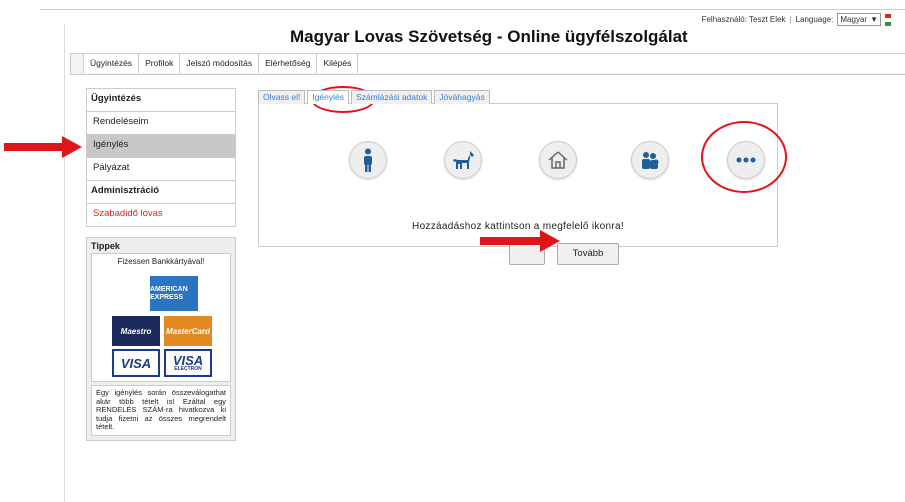  I want to click on group-icon, so click(650, 160).